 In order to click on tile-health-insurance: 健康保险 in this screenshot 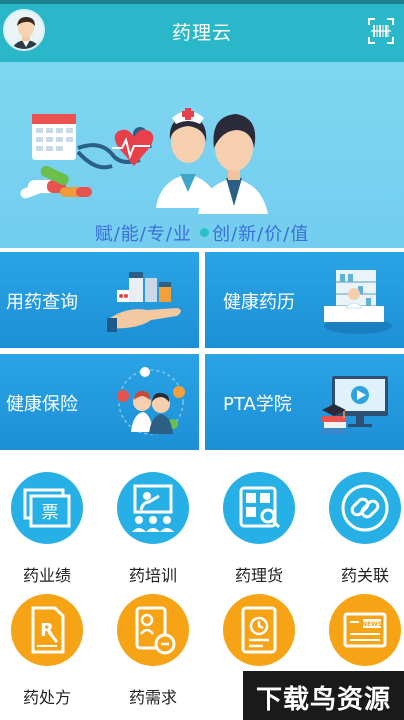, I will do `click(99, 402)`.